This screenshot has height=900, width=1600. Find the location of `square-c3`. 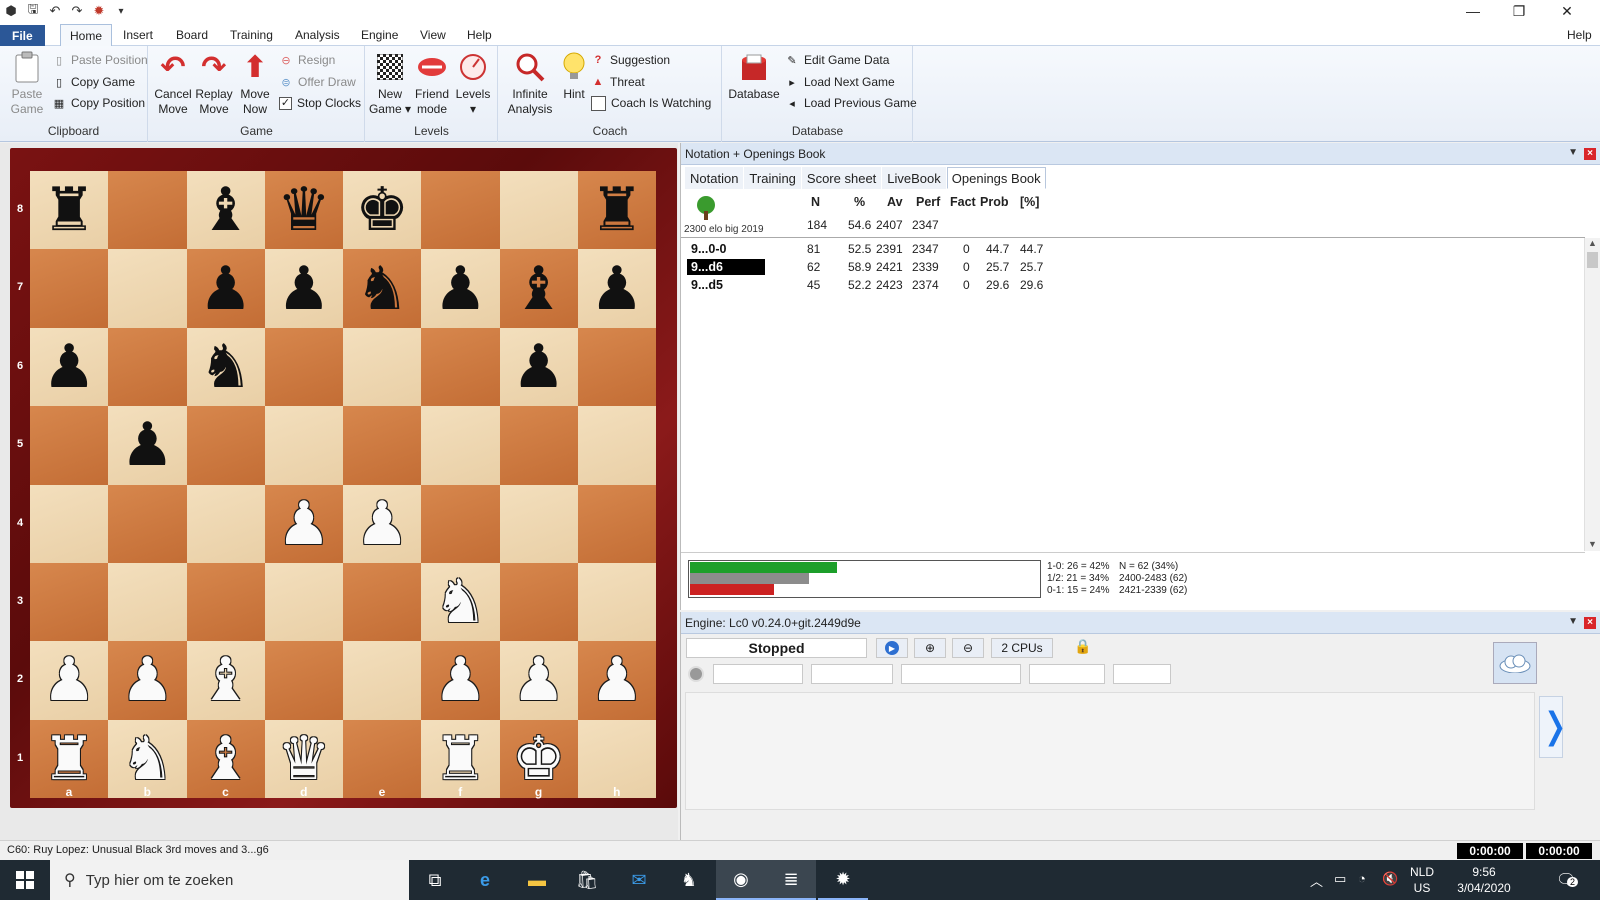

square-c3 is located at coordinates (225, 602).